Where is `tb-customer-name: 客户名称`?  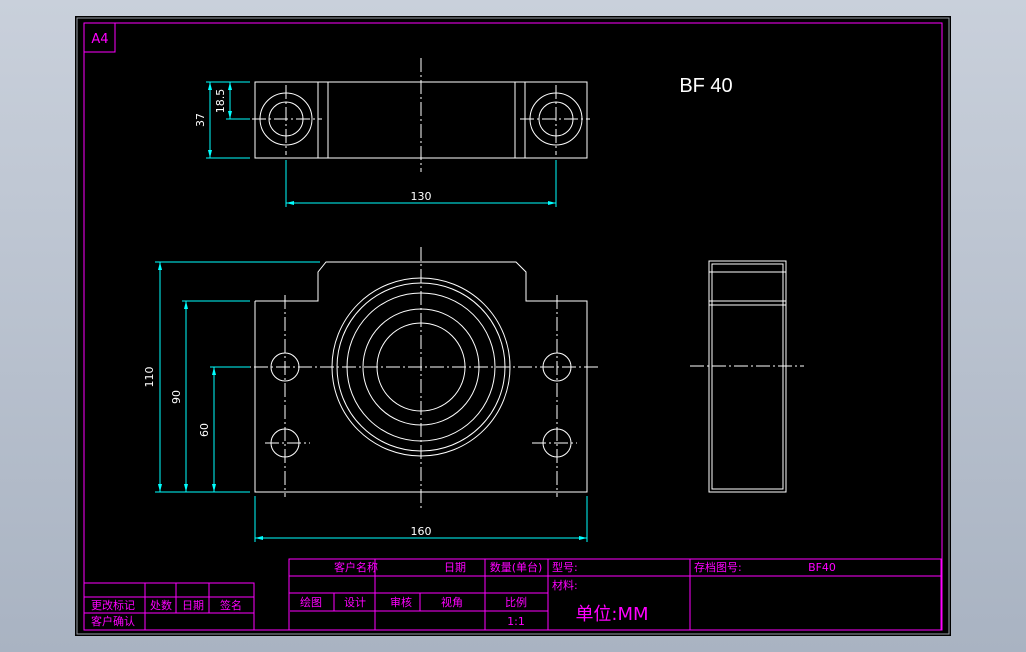 tb-customer-name: 客户名称 is located at coordinates (356, 567).